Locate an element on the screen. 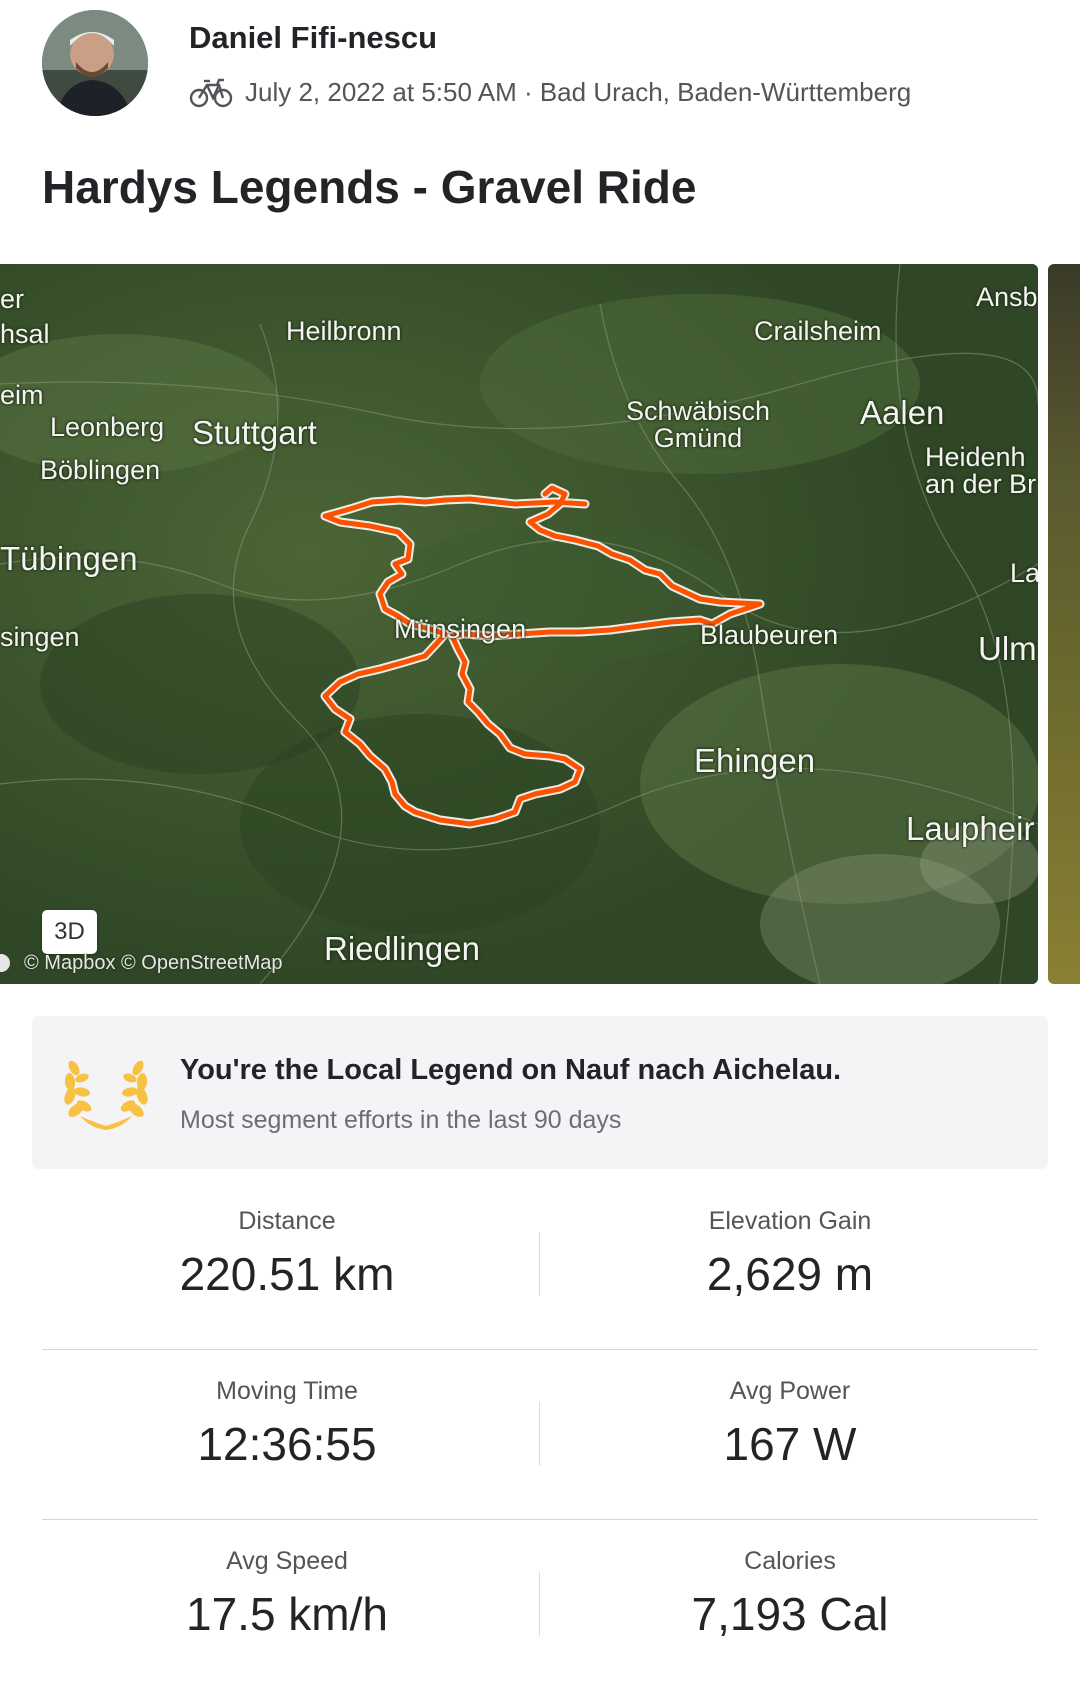 The width and height of the screenshot is (1080, 1683). map-label-laupheim: Laupheir is located at coordinates (970, 828).